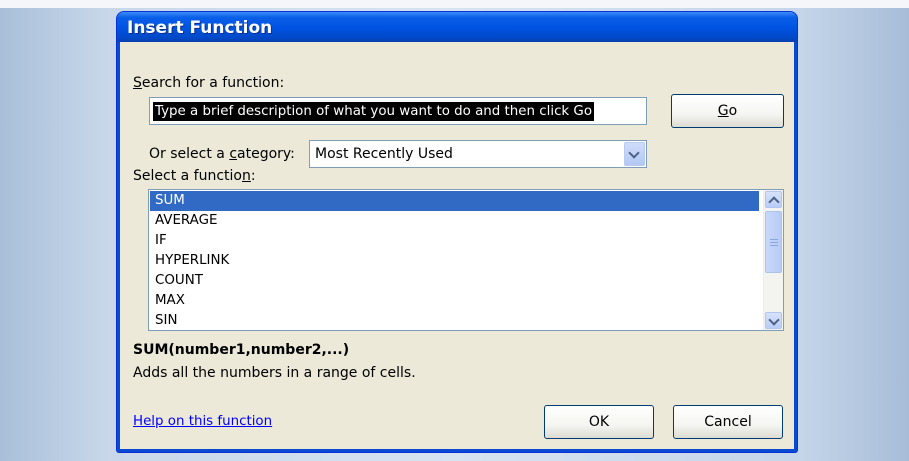 This screenshot has width=909, height=461. I want to click on function-item-max: MAX, so click(454, 301).